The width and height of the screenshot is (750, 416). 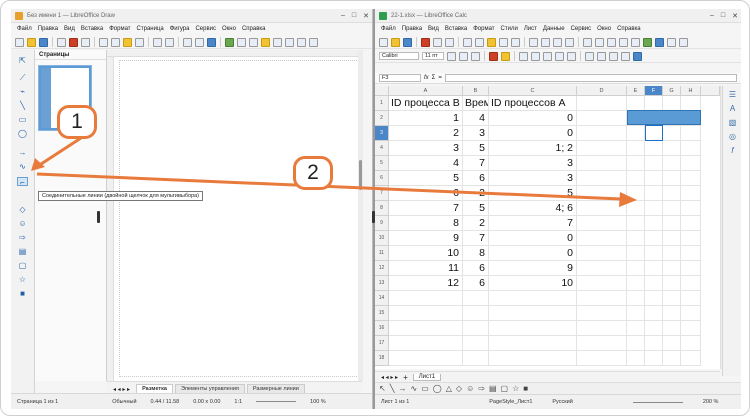 What do you see at coordinates (440, 78) in the screenshot?
I see `formula-icon: =` at bounding box center [440, 78].